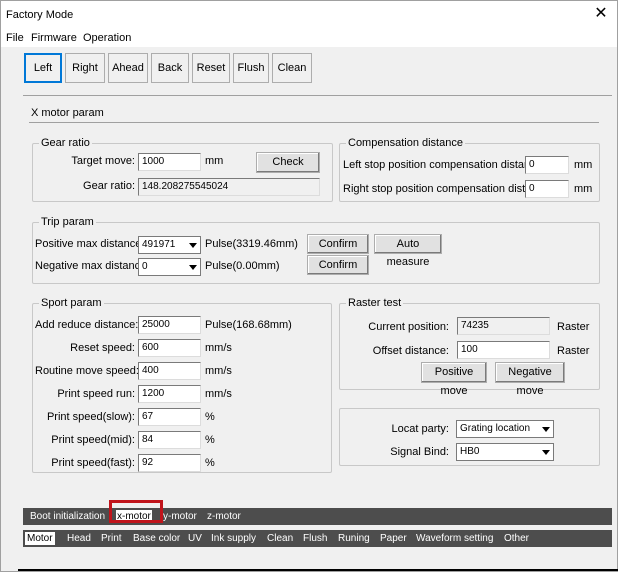 This screenshot has height=580, width=624. I want to click on title-bar: Factory Mode ✕, so click(309, 15).